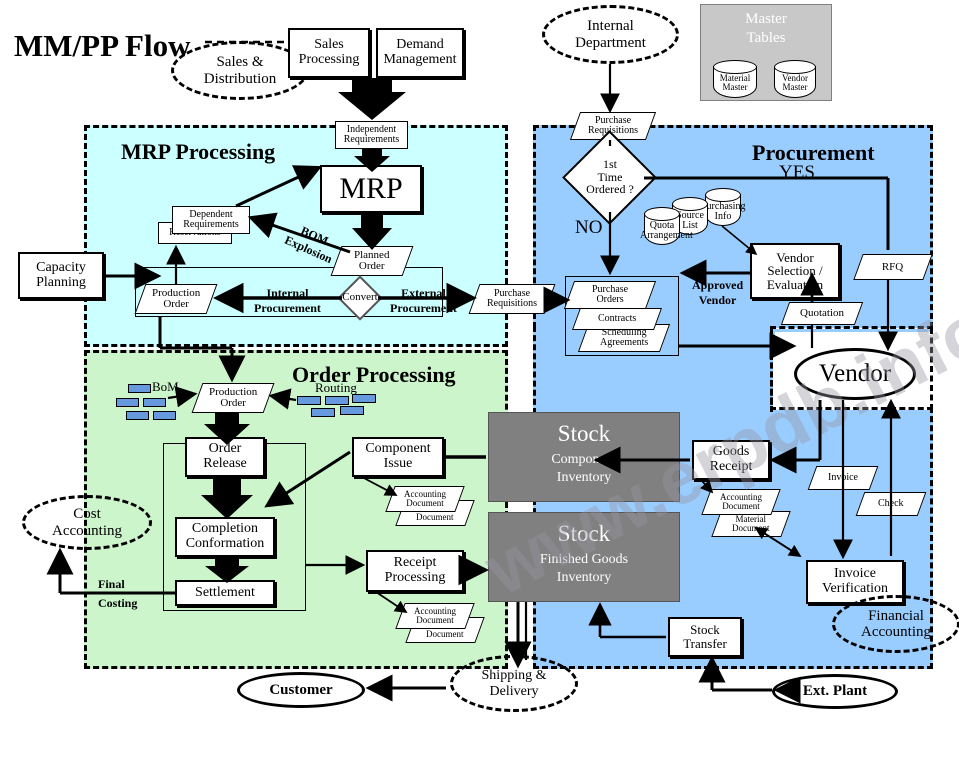 This screenshot has height=759, width=959. I want to click on node-order-release-label: Order Release, so click(225, 456).